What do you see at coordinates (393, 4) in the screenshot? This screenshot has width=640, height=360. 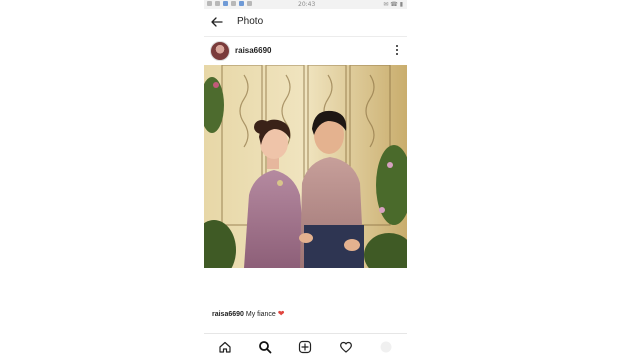 I see `status-icons-right: ✉ ☎ ▮` at bounding box center [393, 4].